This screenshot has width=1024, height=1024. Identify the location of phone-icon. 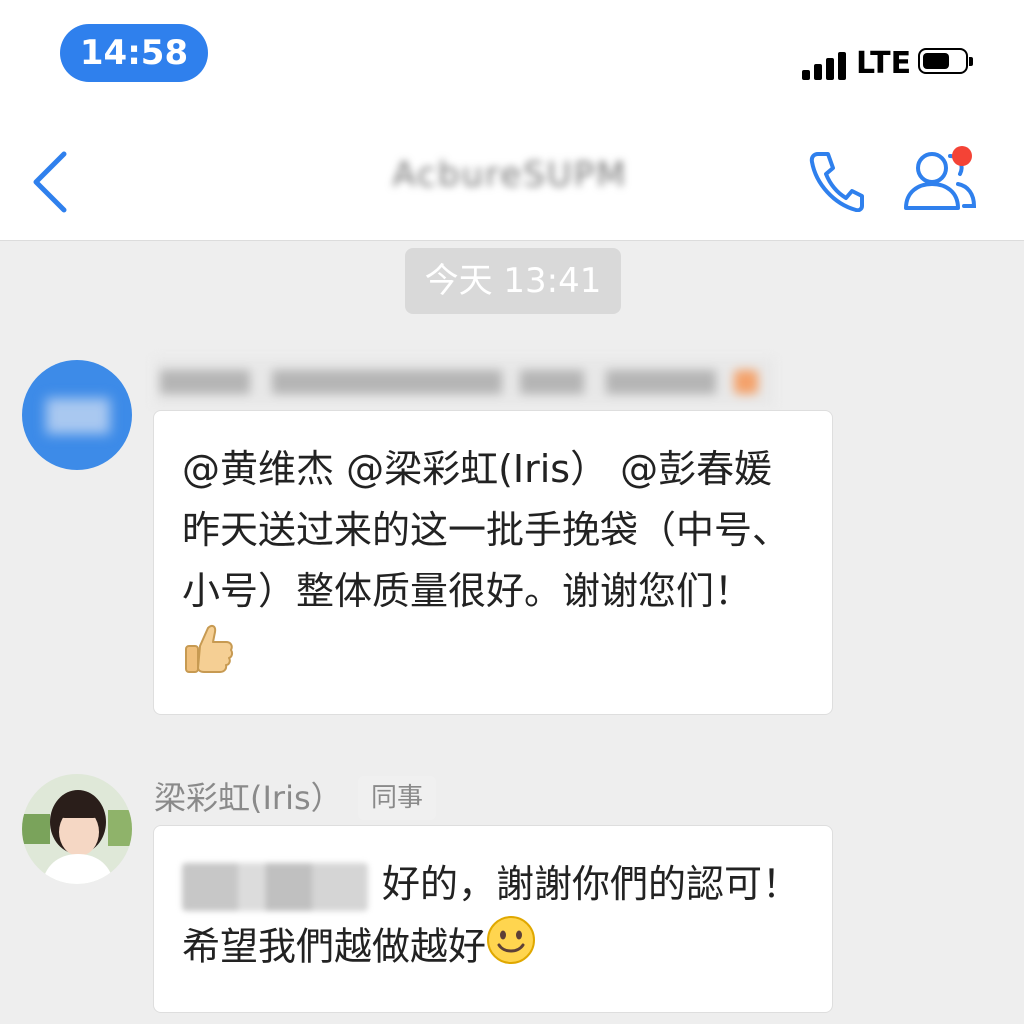
(836, 182).